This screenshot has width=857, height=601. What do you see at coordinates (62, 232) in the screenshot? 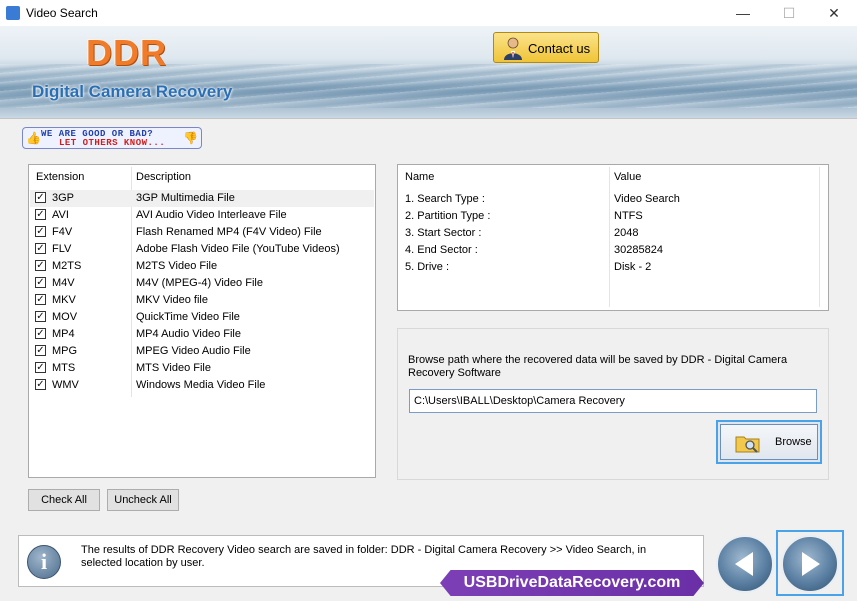
I see `extension-name: F4V` at bounding box center [62, 232].